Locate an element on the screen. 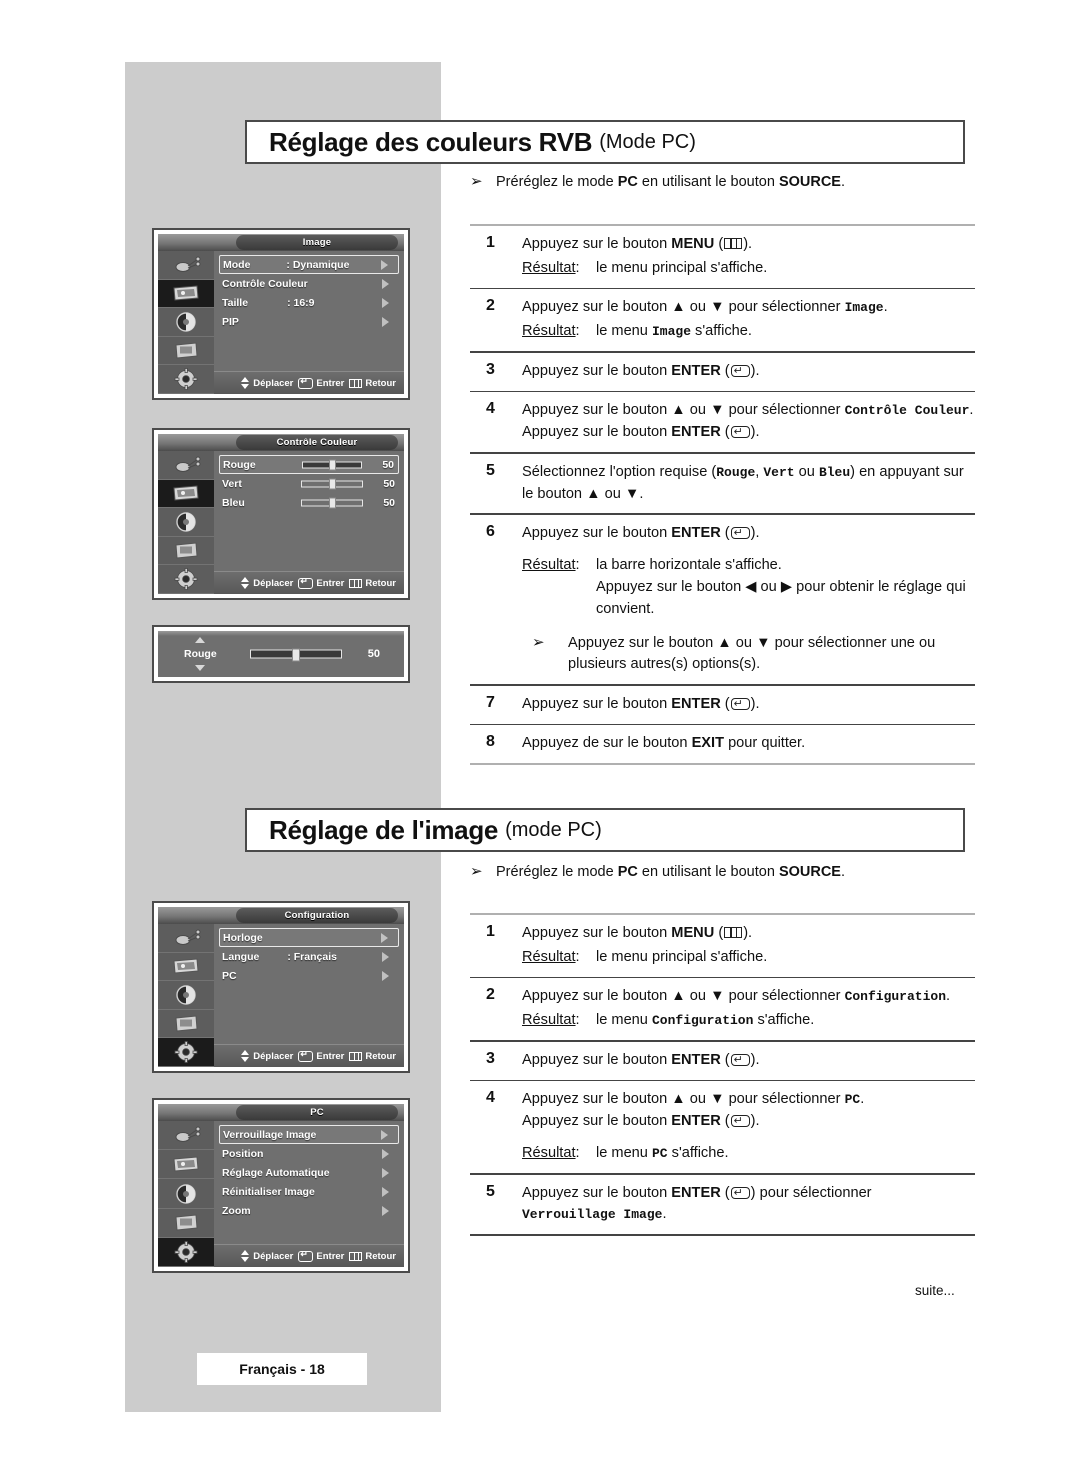 This screenshot has width=1080, height=1473. step-number: 4 is located at coordinates (490, 1098).